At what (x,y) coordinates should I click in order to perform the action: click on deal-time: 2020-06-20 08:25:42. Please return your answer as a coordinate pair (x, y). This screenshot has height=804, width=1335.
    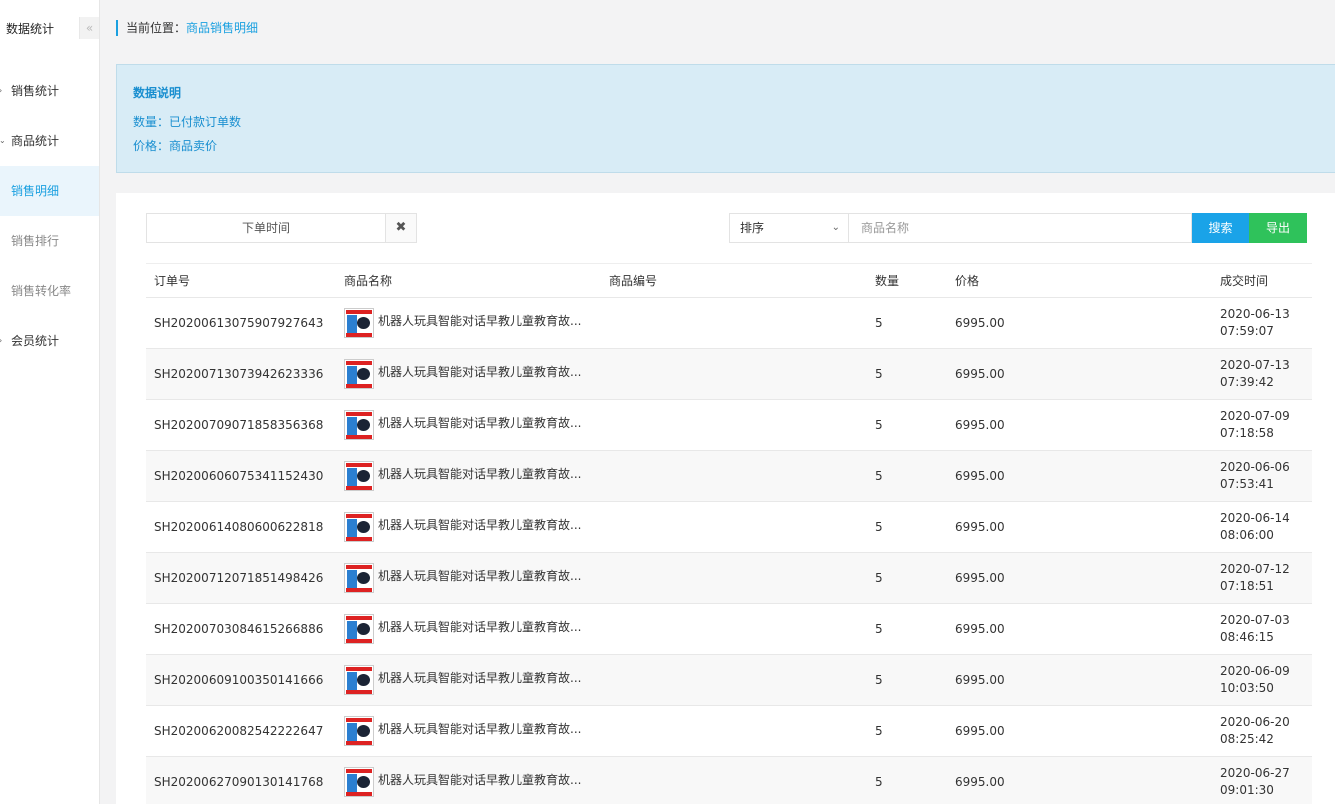
    Looking at the image, I should click on (1255, 731).